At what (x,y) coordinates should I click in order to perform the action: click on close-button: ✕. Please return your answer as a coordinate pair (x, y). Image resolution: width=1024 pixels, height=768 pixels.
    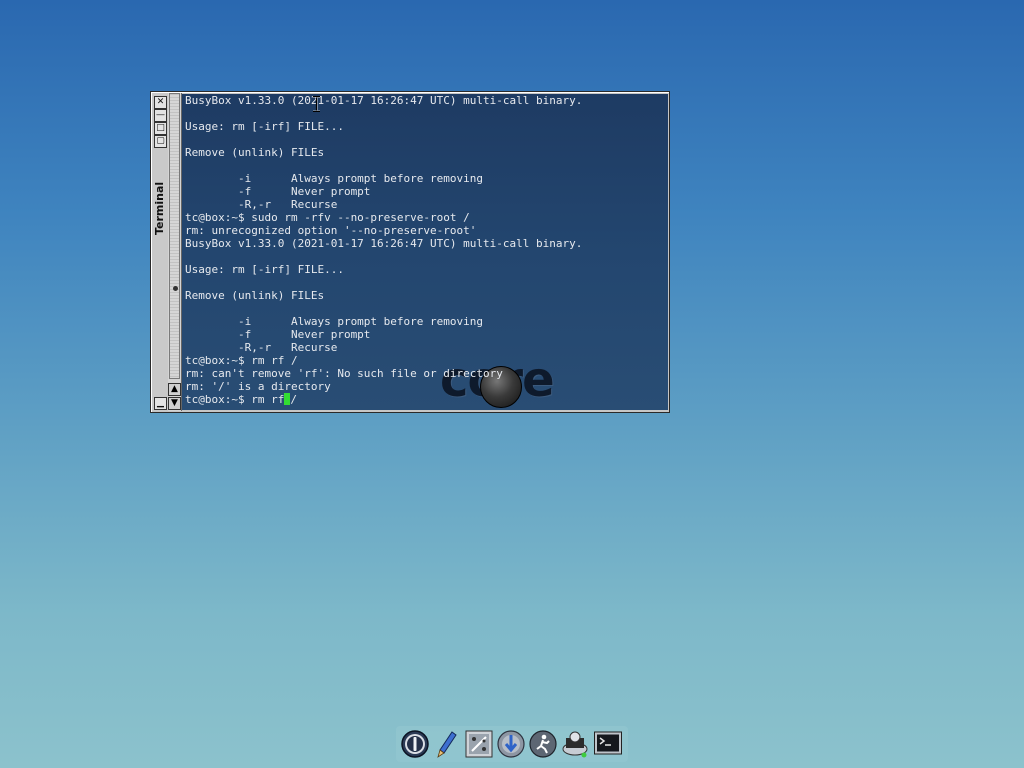
    Looking at the image, I should click on (160, 102).